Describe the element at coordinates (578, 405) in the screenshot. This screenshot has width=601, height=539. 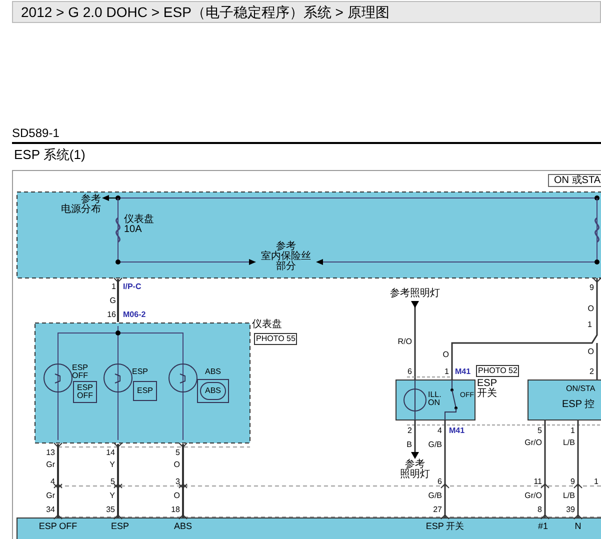
I see `module-label: ESP 控` at that location.